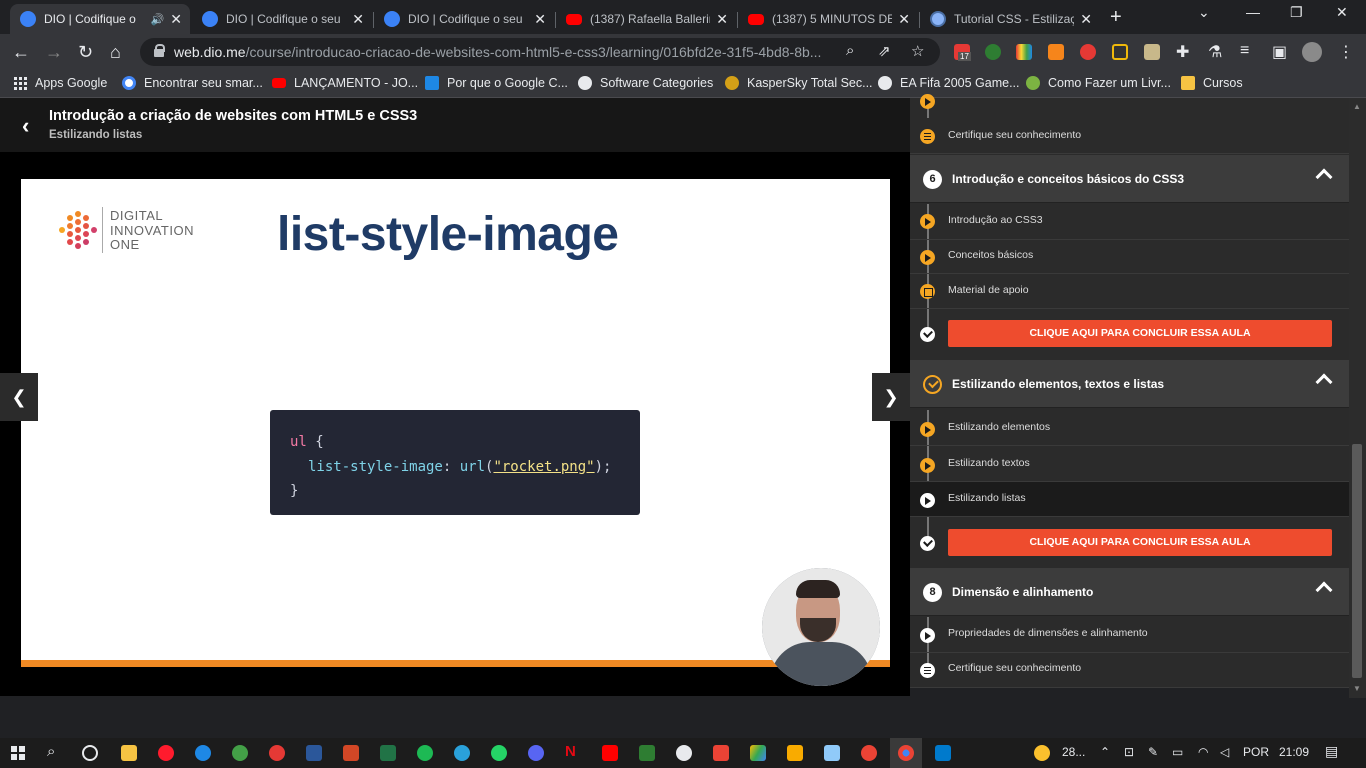 This screenshot has width=1366, height=768. Describe the element at coordinates (25, 126) in the screenshot. I see `back-chevron-icon: ‹` at that location.